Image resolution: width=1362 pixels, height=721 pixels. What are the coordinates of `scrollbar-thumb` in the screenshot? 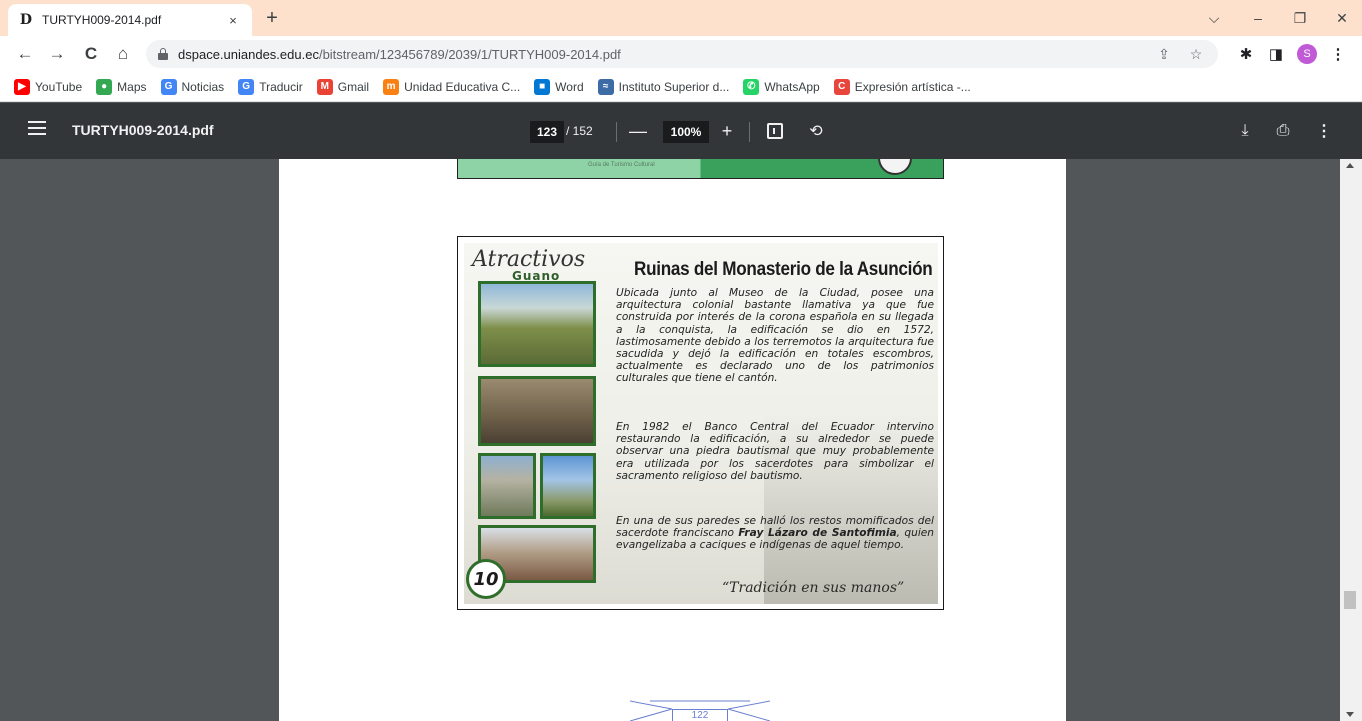 It's located at (1350, 600).